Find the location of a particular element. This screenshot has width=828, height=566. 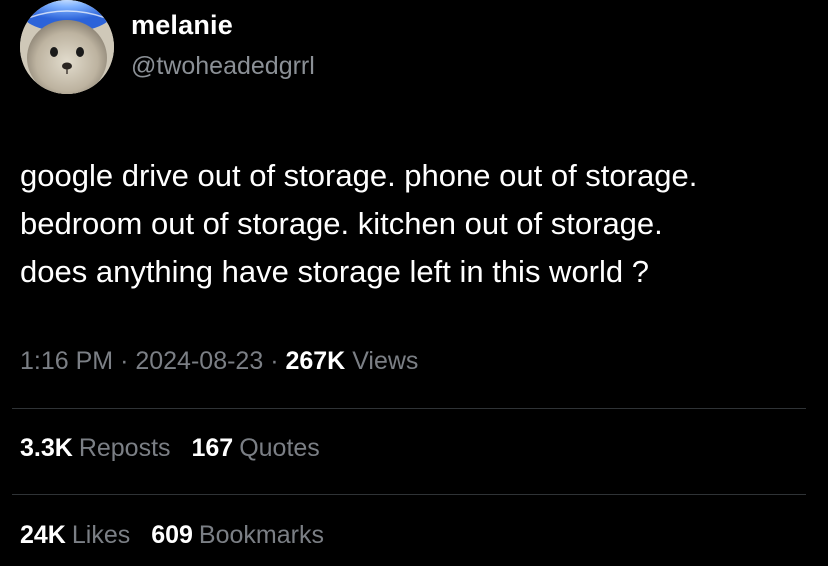

engagement-stats-row: 3.3K Reposts 167 Quotes is located at coordinates (177, 448).